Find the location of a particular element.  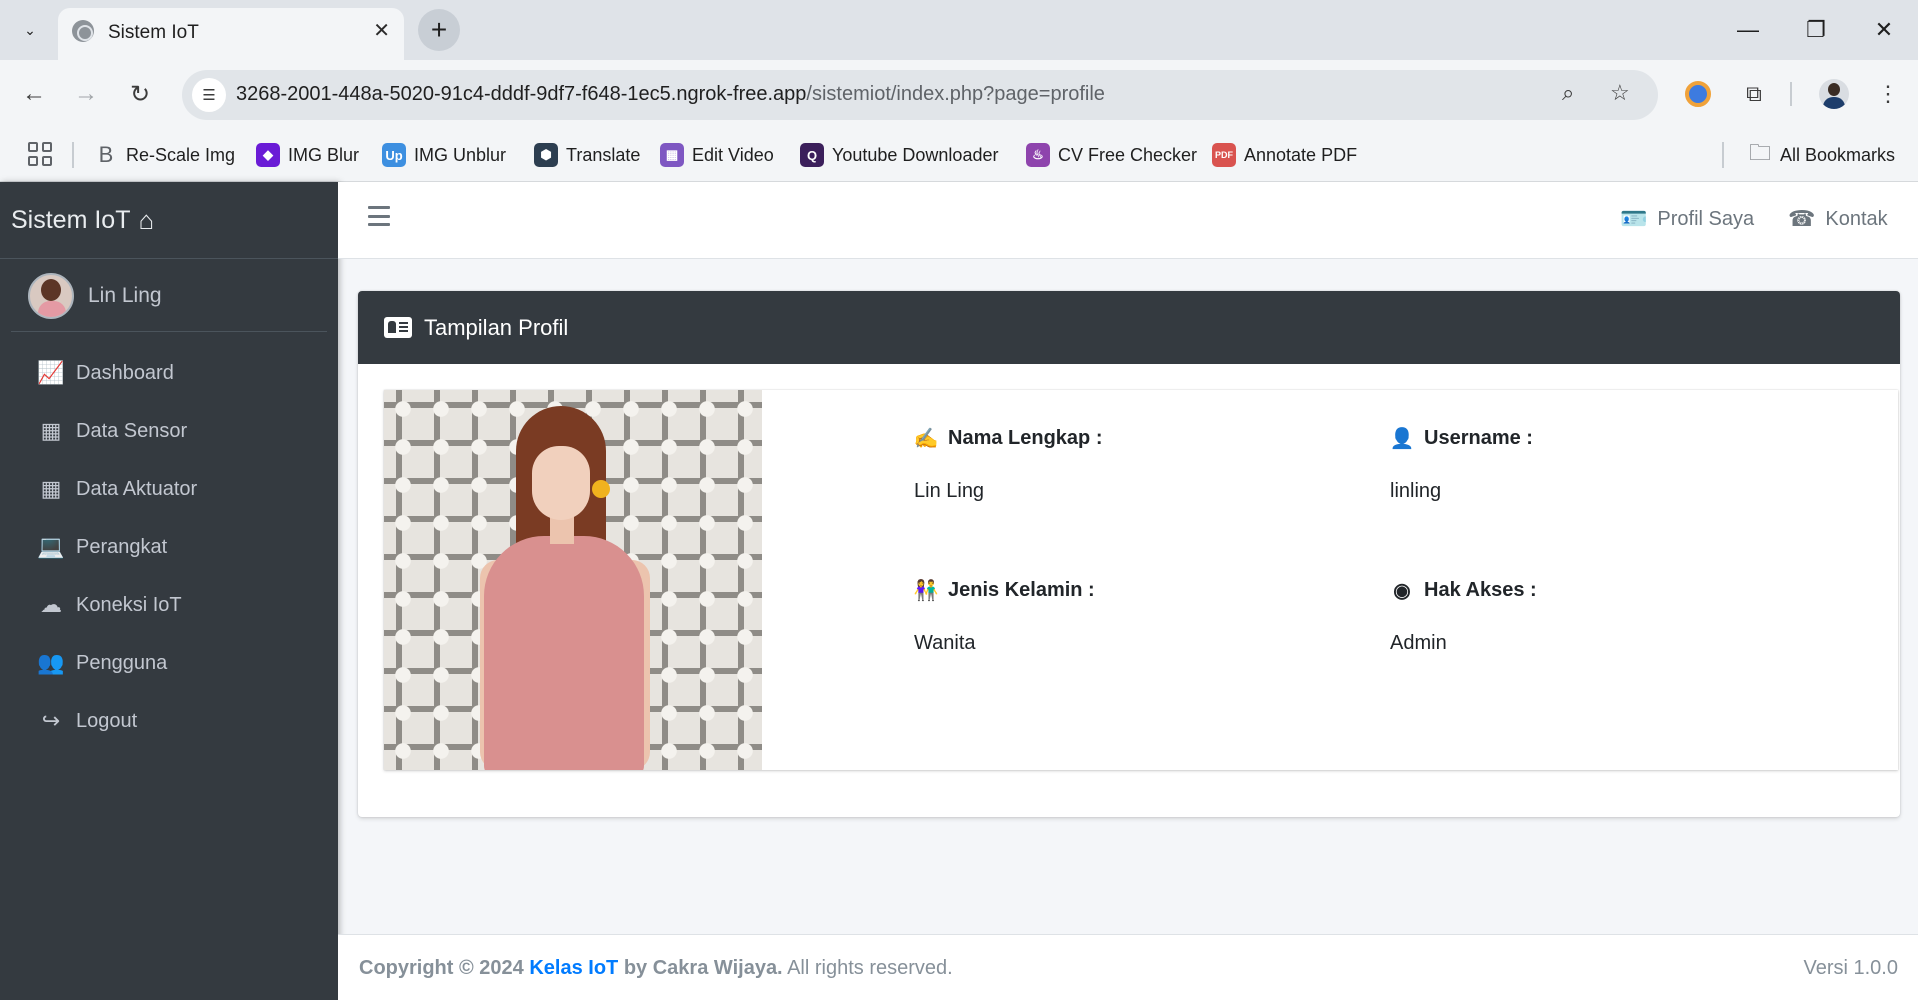

sidebar-item-perangkat: 💻 Perangkat is located at coordinates (169, 547).